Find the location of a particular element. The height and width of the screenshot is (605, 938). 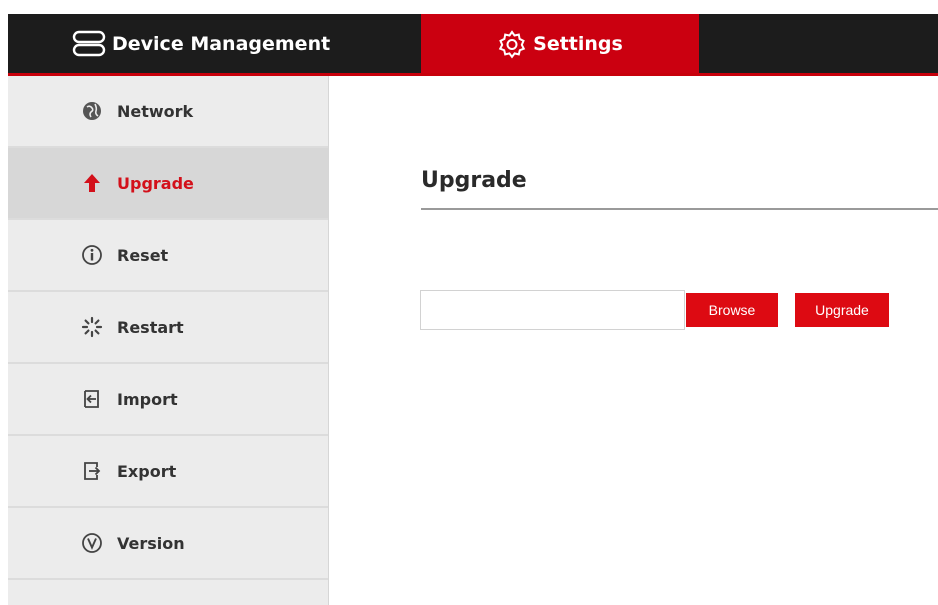

sidebar-item-upgrade: Upgrade is located at coordinates (168, 184).